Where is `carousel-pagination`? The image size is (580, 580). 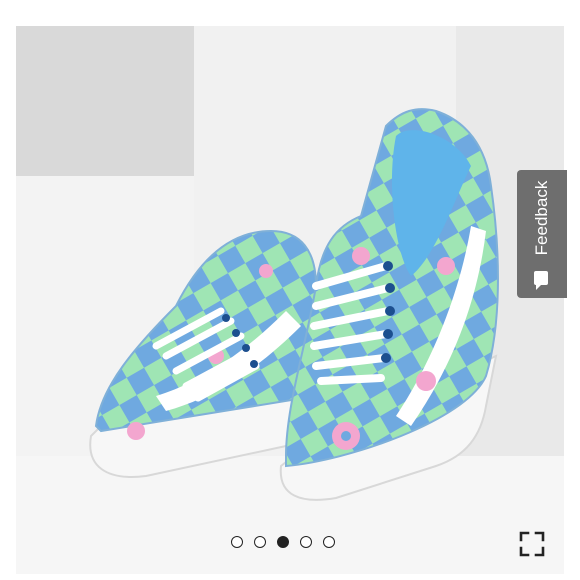 carousel-pagination is located at coordinates (283, 544).